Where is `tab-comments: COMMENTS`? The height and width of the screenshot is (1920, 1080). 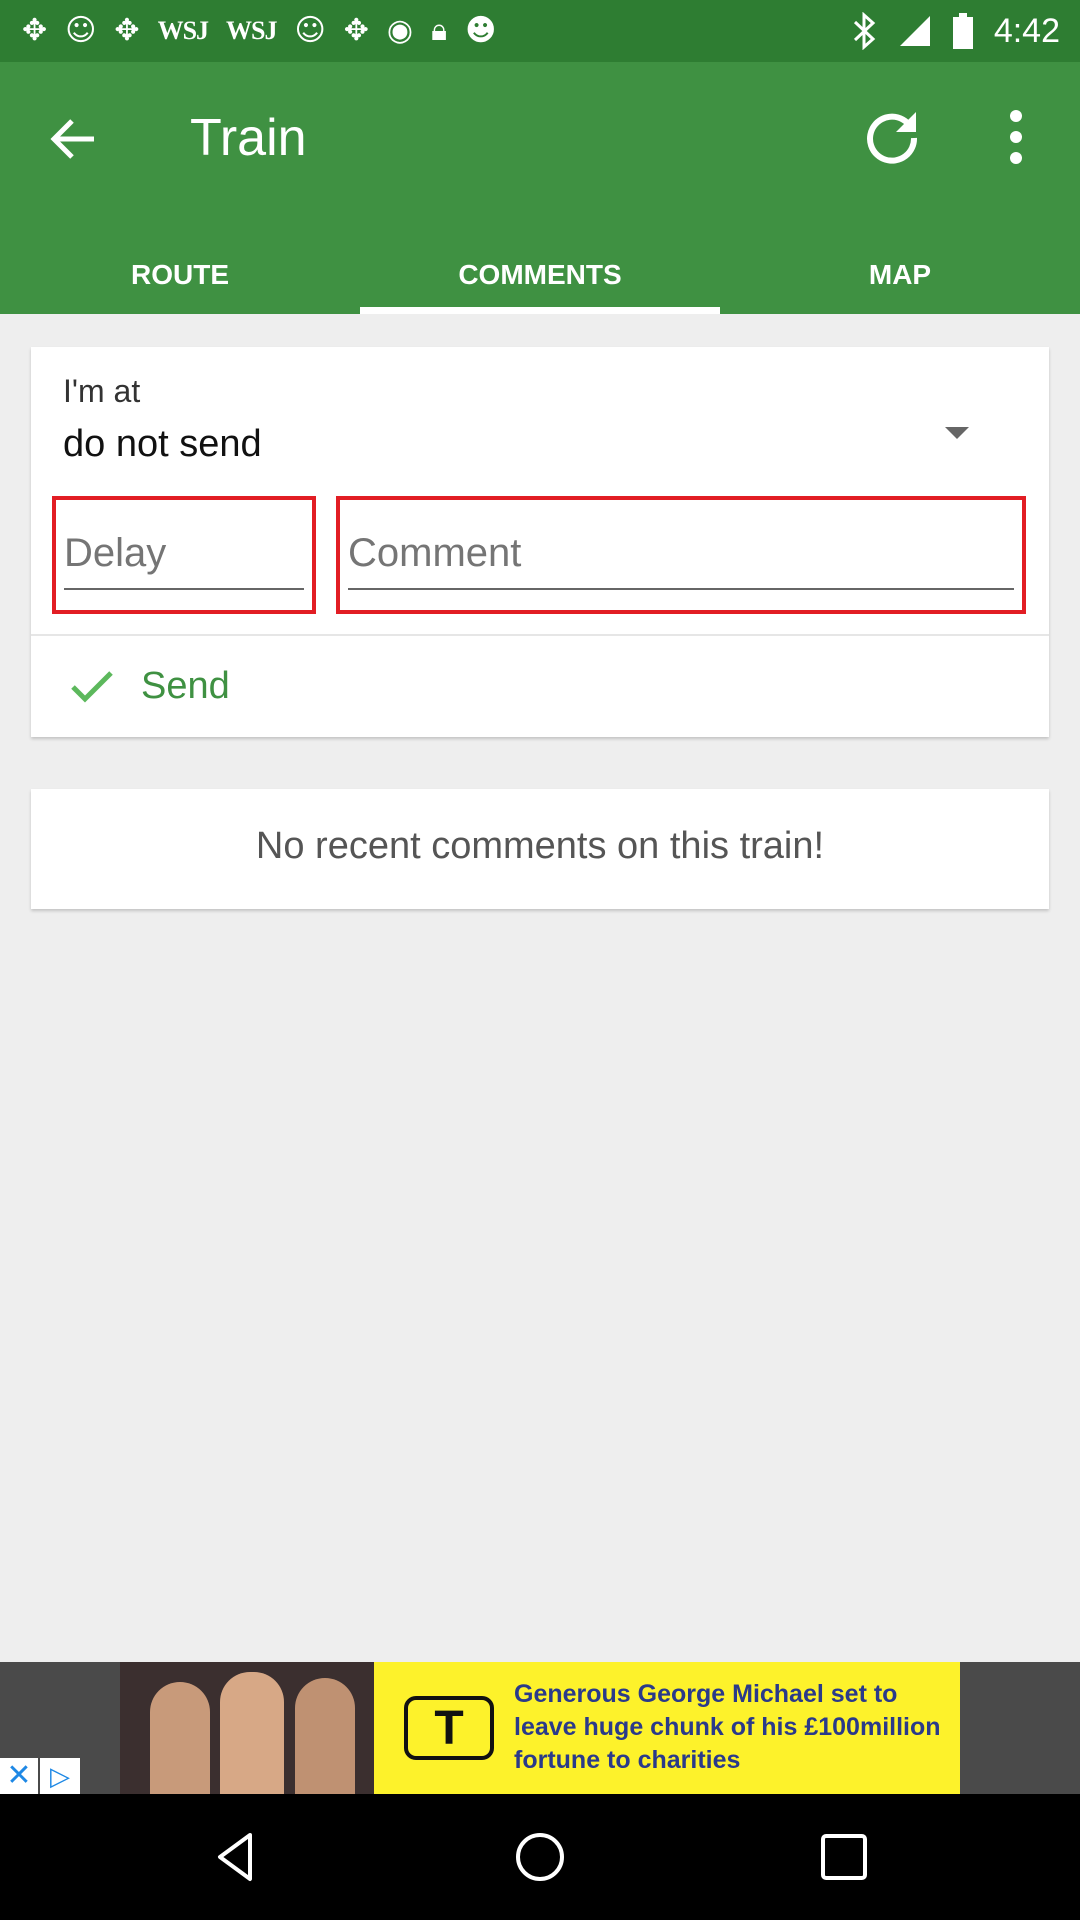 tab-comments: COMMENTS is located at coordinates (540, 275).